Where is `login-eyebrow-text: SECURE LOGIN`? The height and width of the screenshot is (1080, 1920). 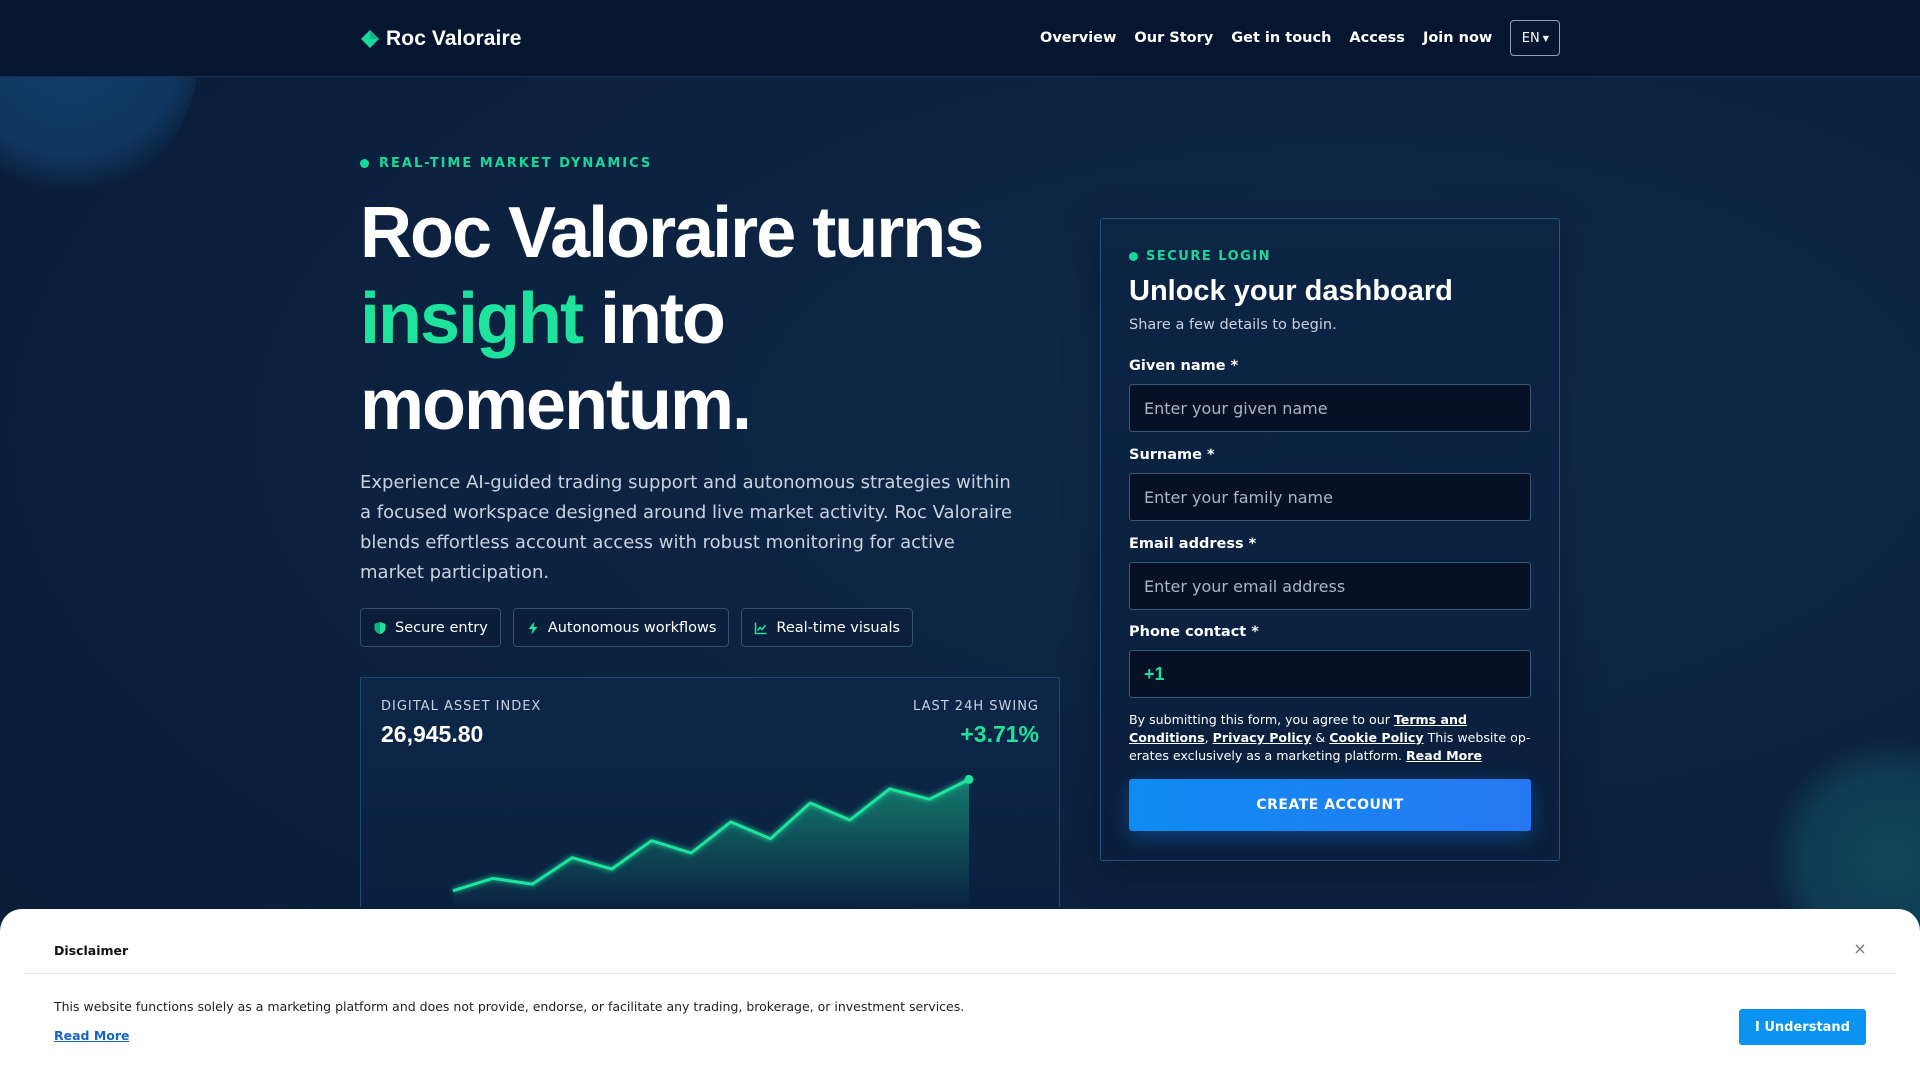
login-eyebrow-text: SECURE LOGIN is located at coordinates (1209, 256).